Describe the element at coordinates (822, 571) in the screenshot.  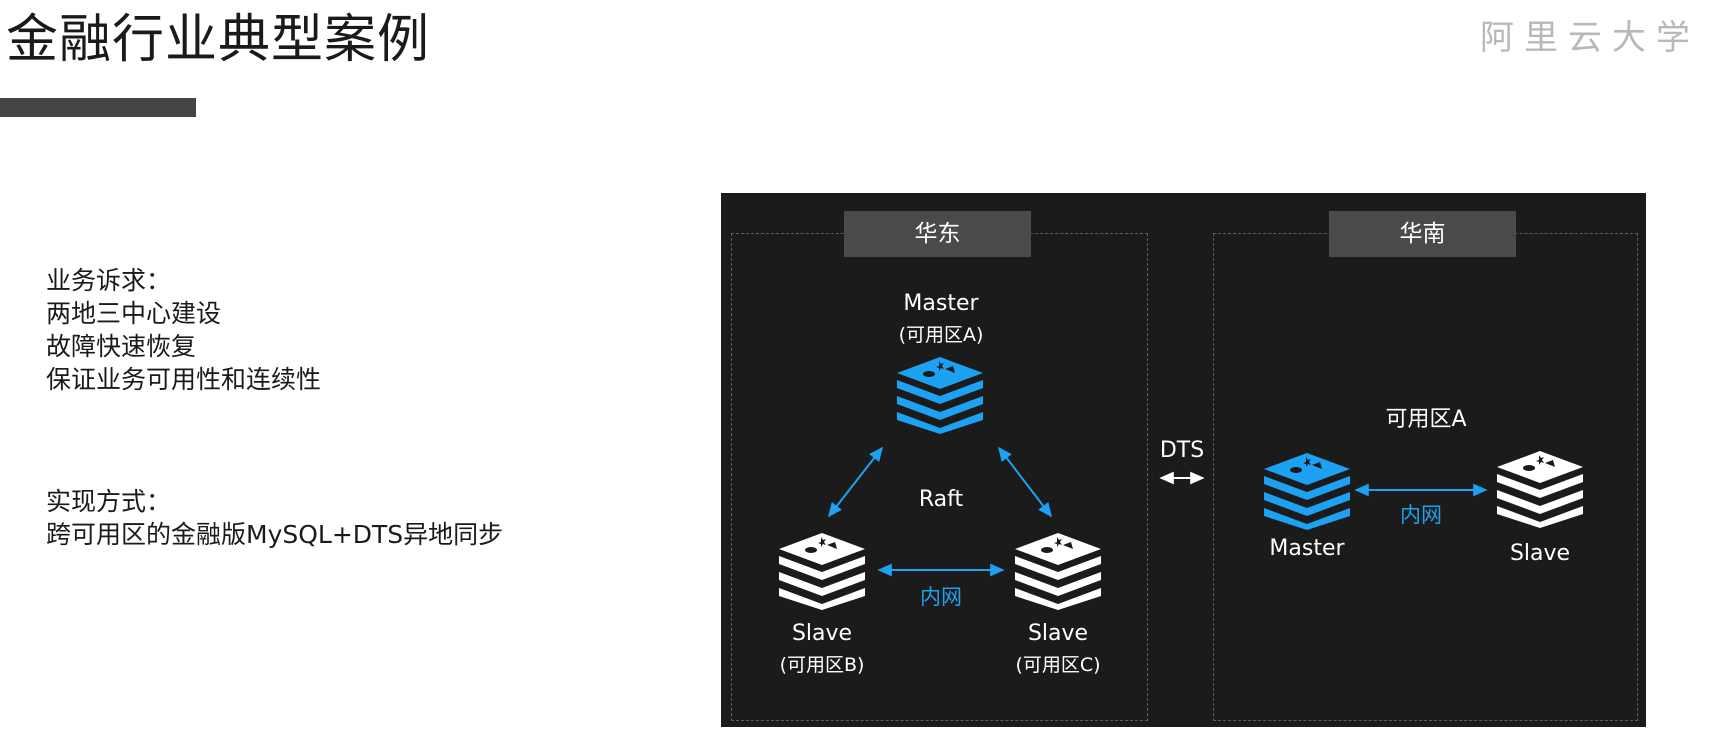
I see `east-slave-b-database-icon` at that location.